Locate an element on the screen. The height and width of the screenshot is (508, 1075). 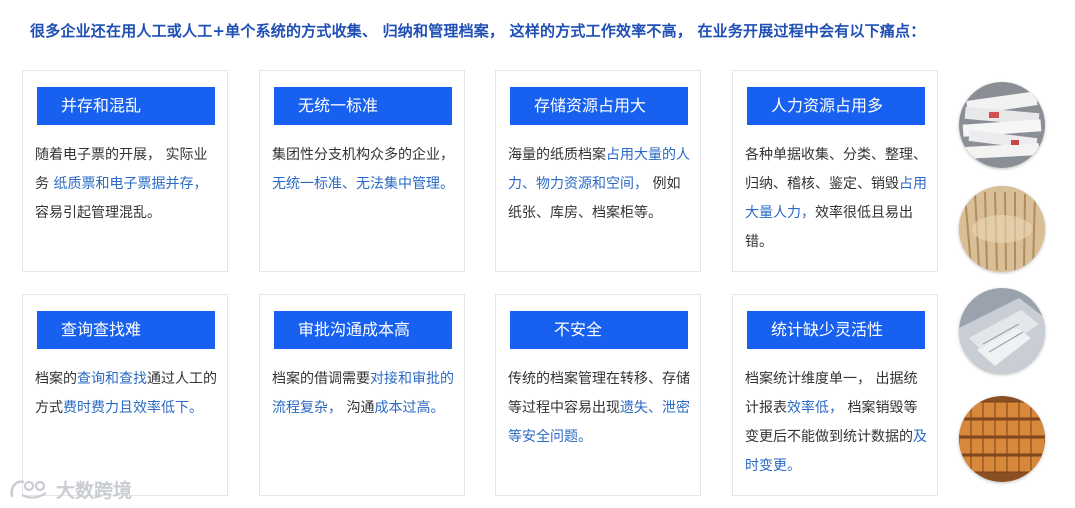
pain-point-card: 查询查找难 档案的查询和查找通过人工的方式费时费力且效率低下。 is located at coordinates (125, 395).